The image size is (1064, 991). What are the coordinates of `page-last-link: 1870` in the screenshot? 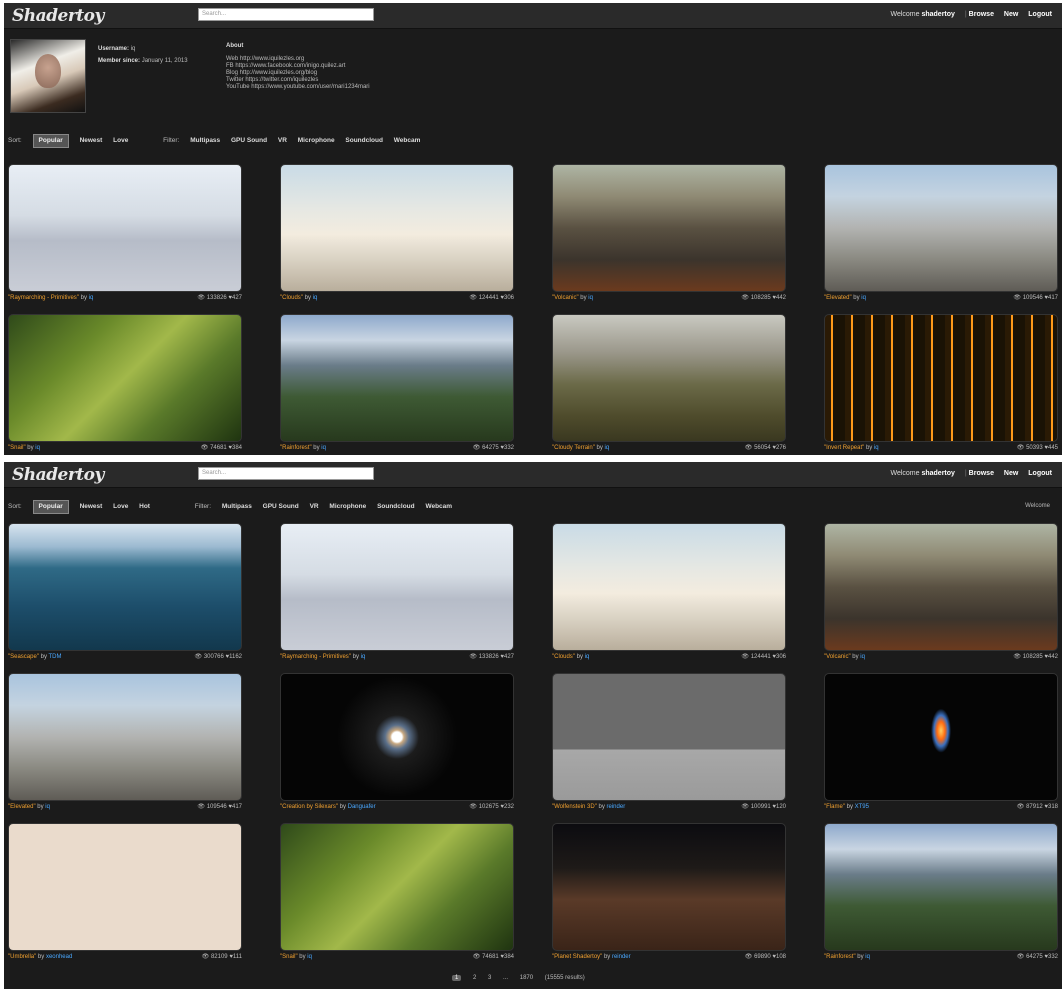 It's located at (526, 978).